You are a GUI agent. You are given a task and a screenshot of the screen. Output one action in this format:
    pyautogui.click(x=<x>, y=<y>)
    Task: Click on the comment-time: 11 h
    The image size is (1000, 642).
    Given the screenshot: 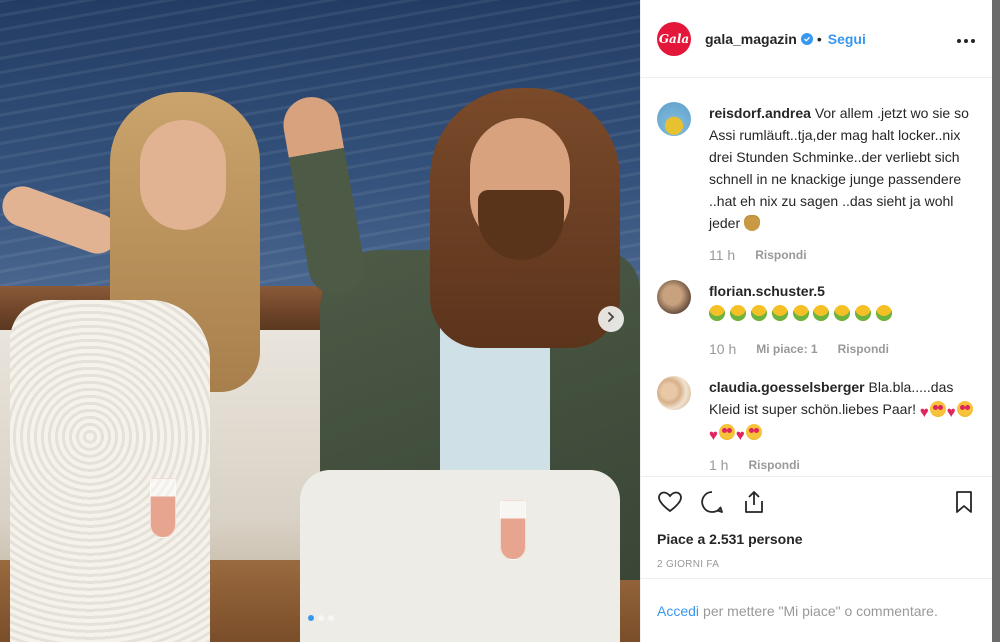 What is the action you would take?
    pyautogui.click(x=722, y=255)
    